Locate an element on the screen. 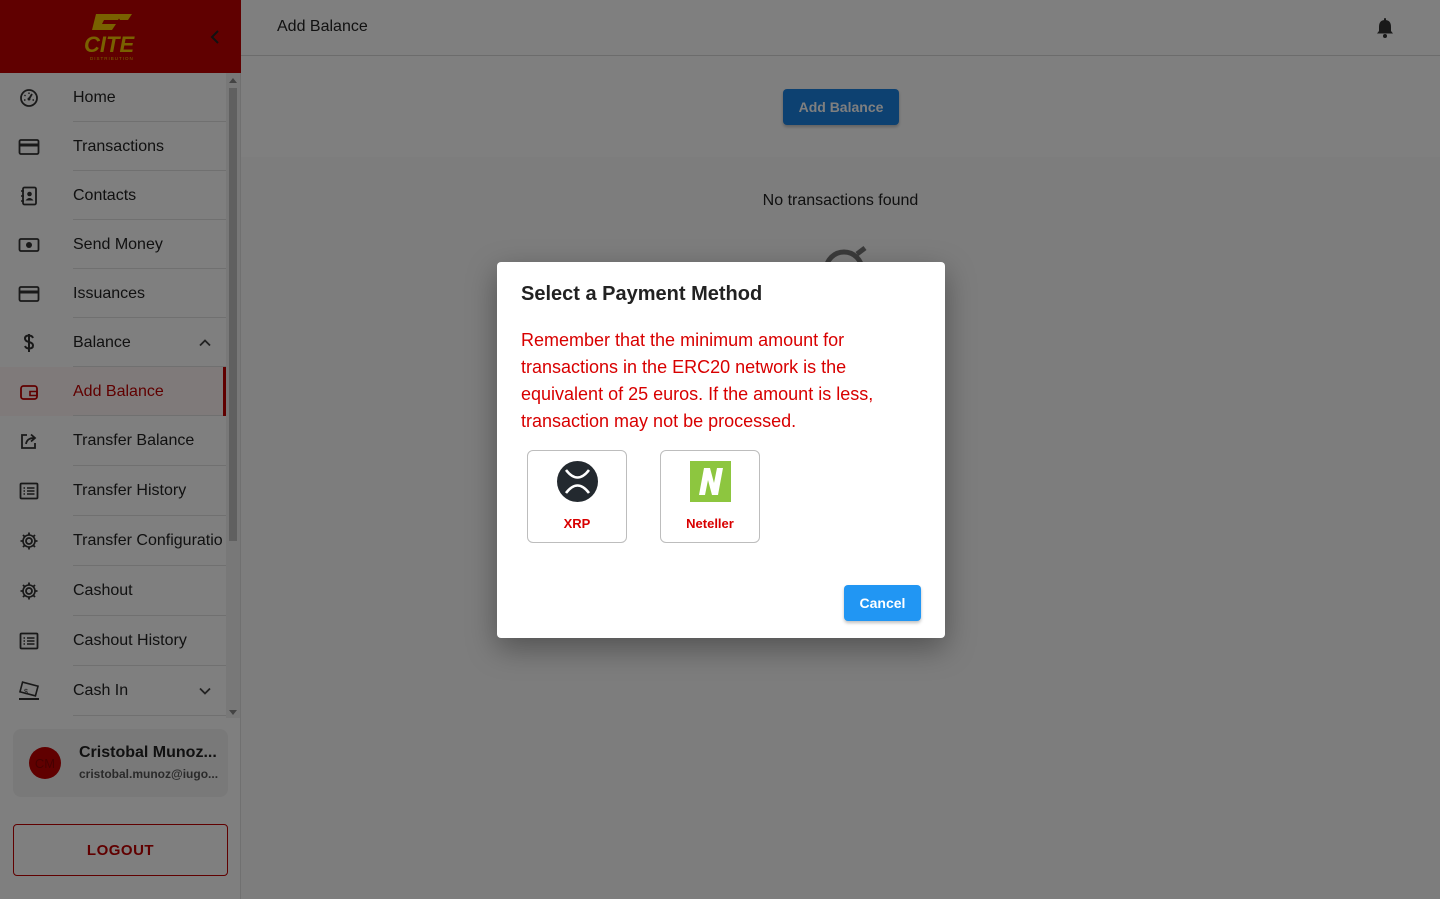 This screenshot has width=1440, height=899. payment-option-neteller: Neteller is located at coordinates (710, 496).